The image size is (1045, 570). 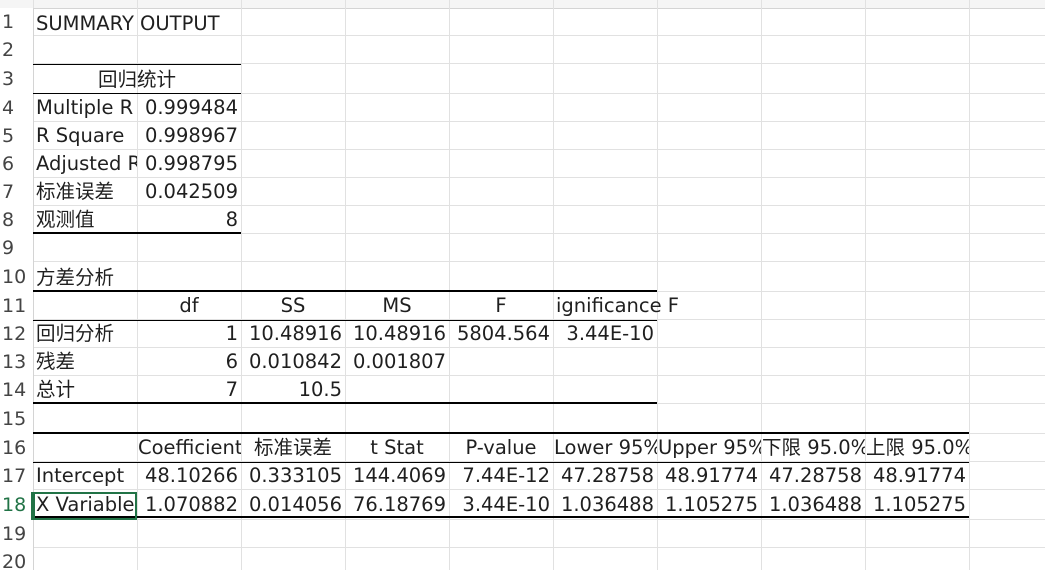 I want to click on anova-value: 0.001807, so click(x=397, y=362).